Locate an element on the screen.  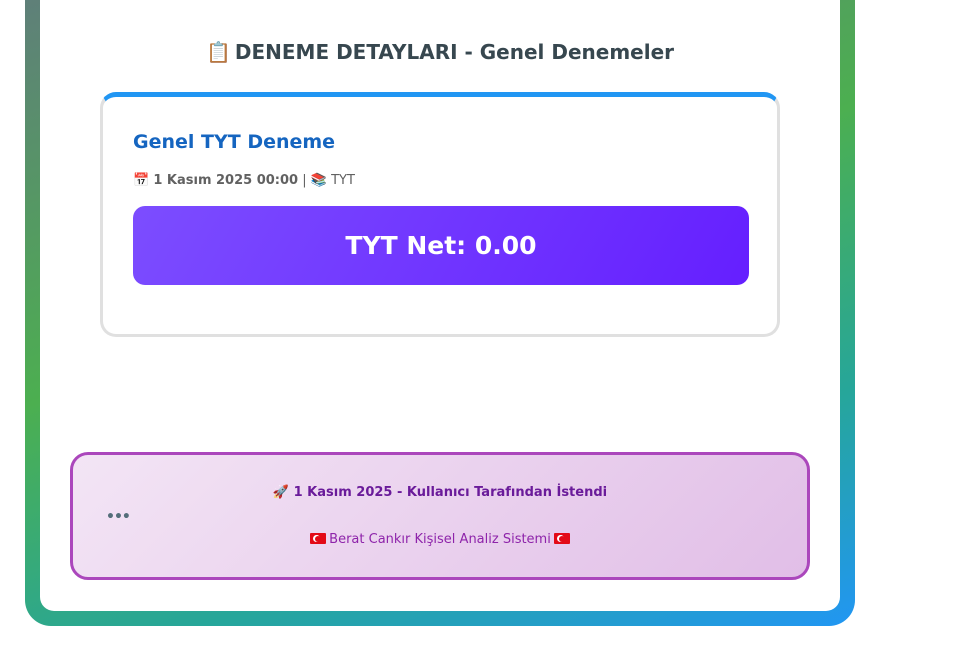
net-score-text: TYT Net: 0.00 is located at coordinates (441, 245).